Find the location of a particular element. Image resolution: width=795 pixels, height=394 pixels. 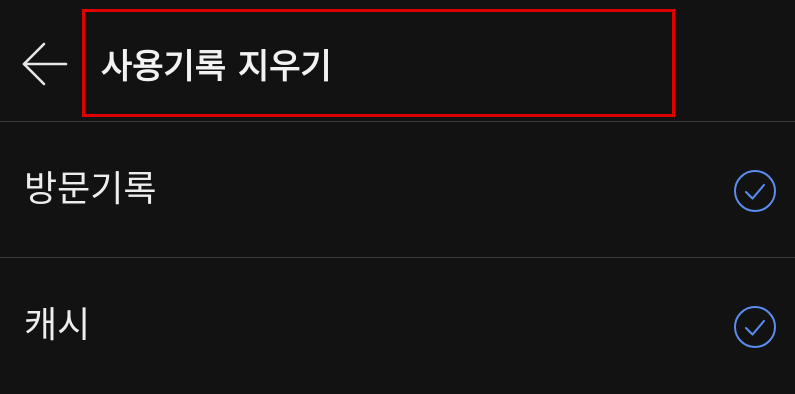

page-title: 사용기록 지우기 is located at coordinates (216, 67).